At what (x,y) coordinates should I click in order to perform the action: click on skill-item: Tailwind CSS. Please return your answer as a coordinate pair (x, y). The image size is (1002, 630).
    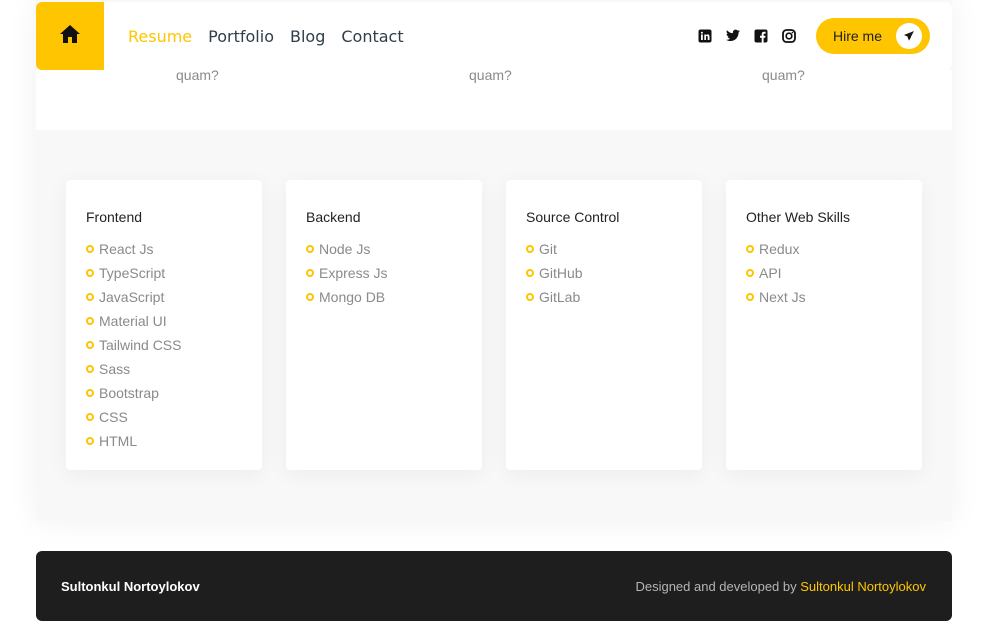
    Looking at the image, I should click on (164, 345).